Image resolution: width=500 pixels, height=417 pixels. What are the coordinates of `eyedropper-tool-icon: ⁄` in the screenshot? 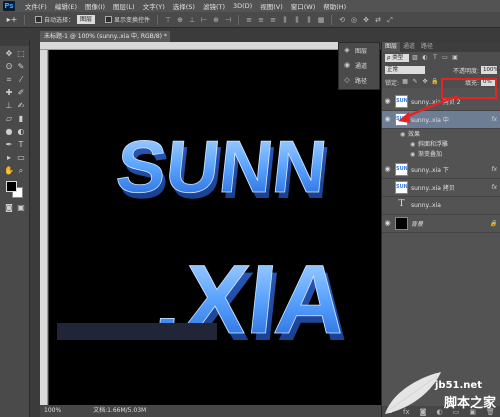 It's located at (21, 79).